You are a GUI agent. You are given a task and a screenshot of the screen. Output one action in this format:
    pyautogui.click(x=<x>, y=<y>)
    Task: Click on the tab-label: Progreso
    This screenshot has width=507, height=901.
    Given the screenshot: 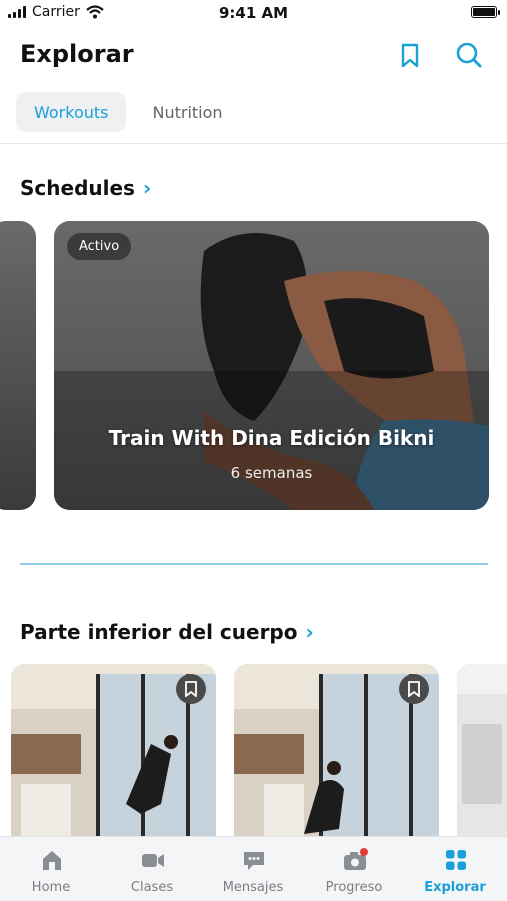 What is the action you would take?
    pyautogui.click(x=354, y=887)
    